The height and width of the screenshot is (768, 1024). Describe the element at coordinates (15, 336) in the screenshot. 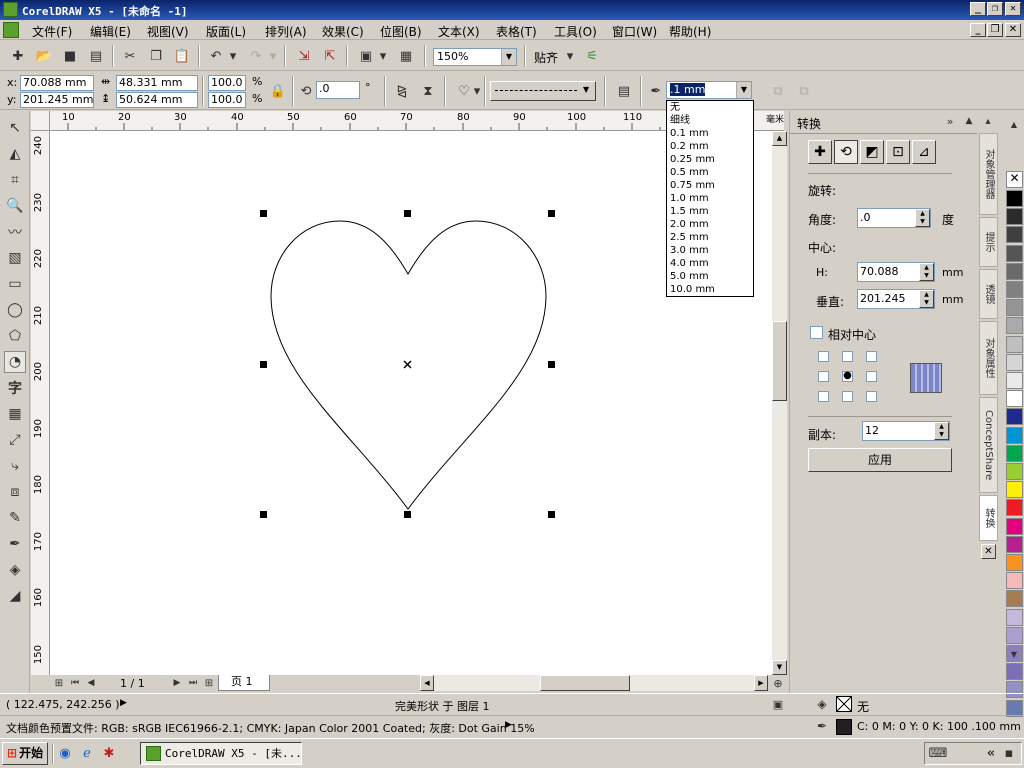

I see `polygon-tool-icon: ⬠` at that location.